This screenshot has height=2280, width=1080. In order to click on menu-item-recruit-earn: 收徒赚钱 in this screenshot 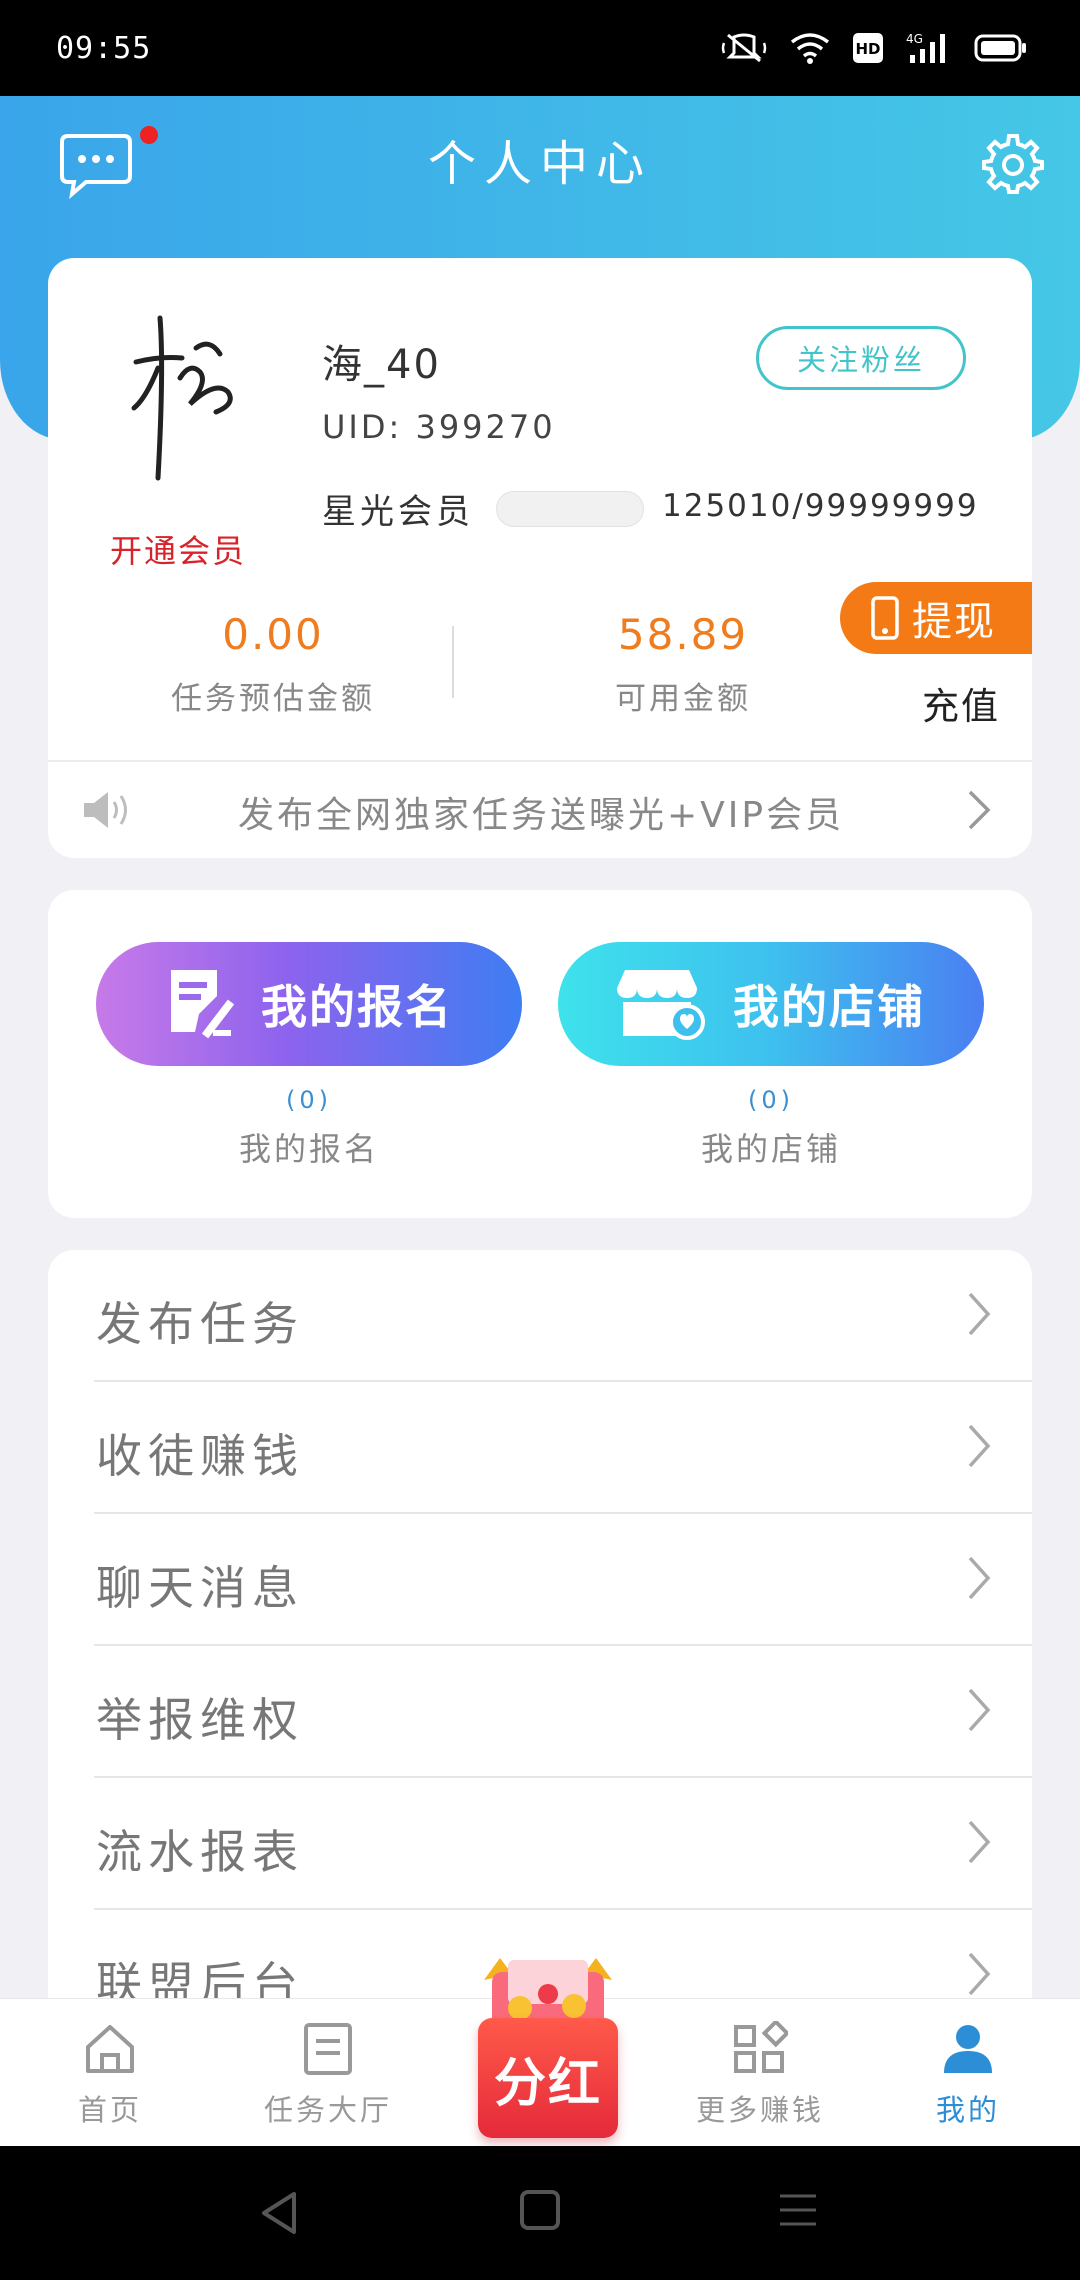, I will do `click(540, 1448)`.